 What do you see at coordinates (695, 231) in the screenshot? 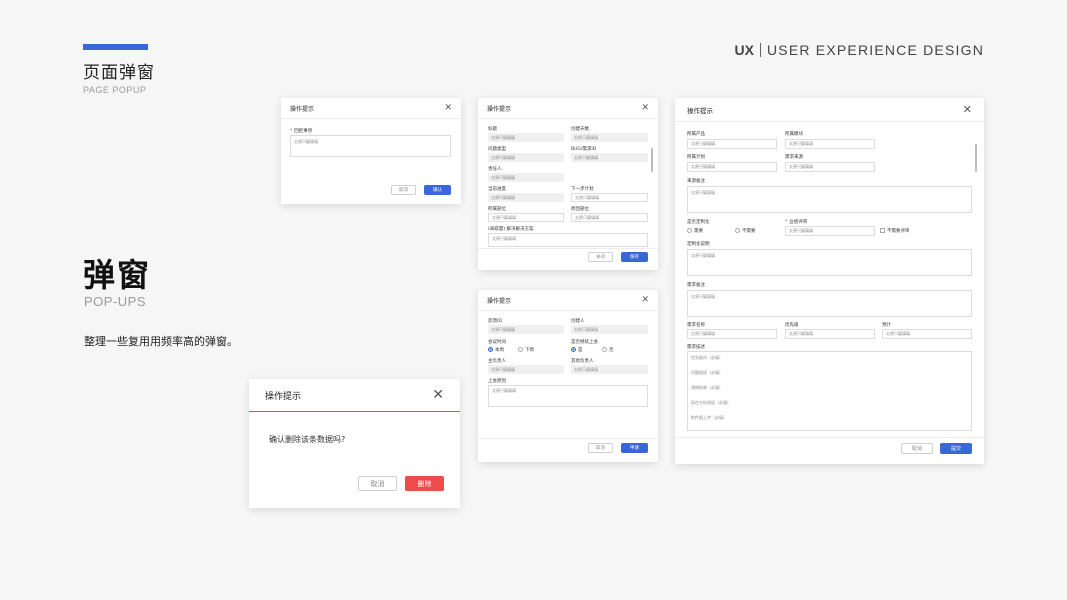
I see `radio-need: 需要` at bounding box center [695, 231].